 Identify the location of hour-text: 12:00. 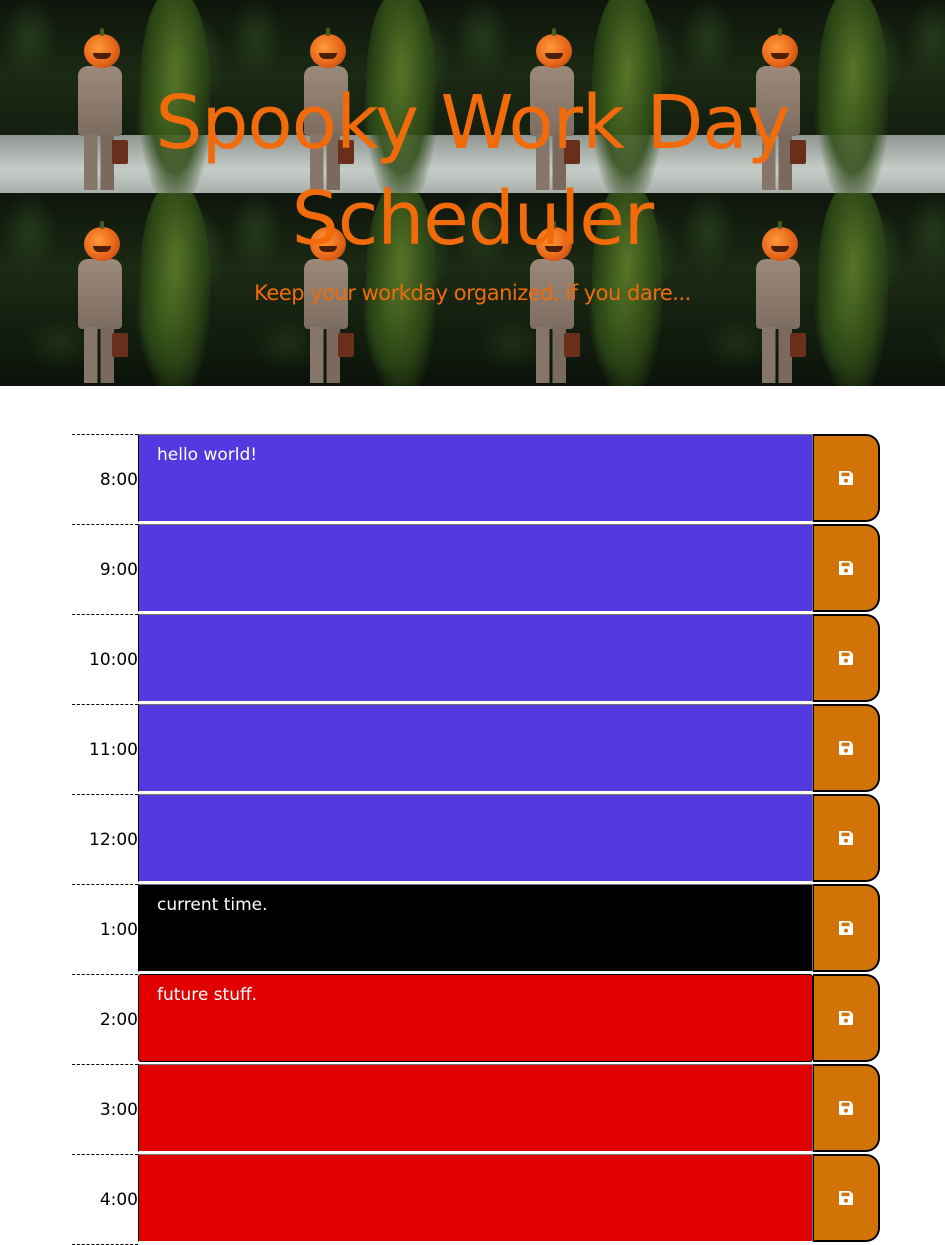
(113, 839).